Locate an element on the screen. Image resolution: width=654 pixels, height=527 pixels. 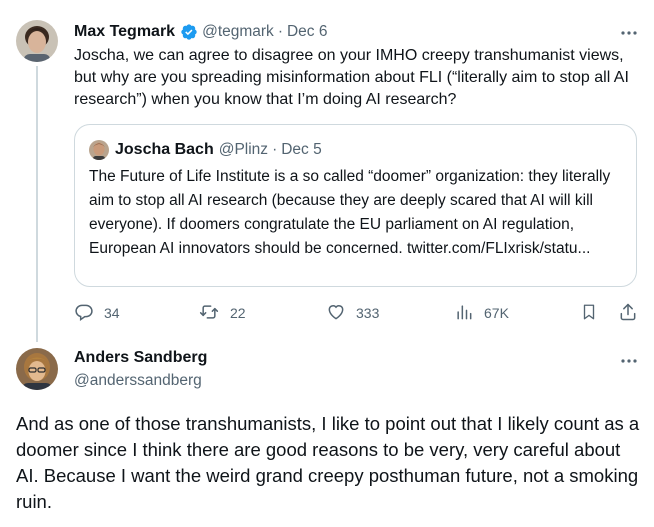
author-name: Anders Sandberg is located at coordinates (140, 358).